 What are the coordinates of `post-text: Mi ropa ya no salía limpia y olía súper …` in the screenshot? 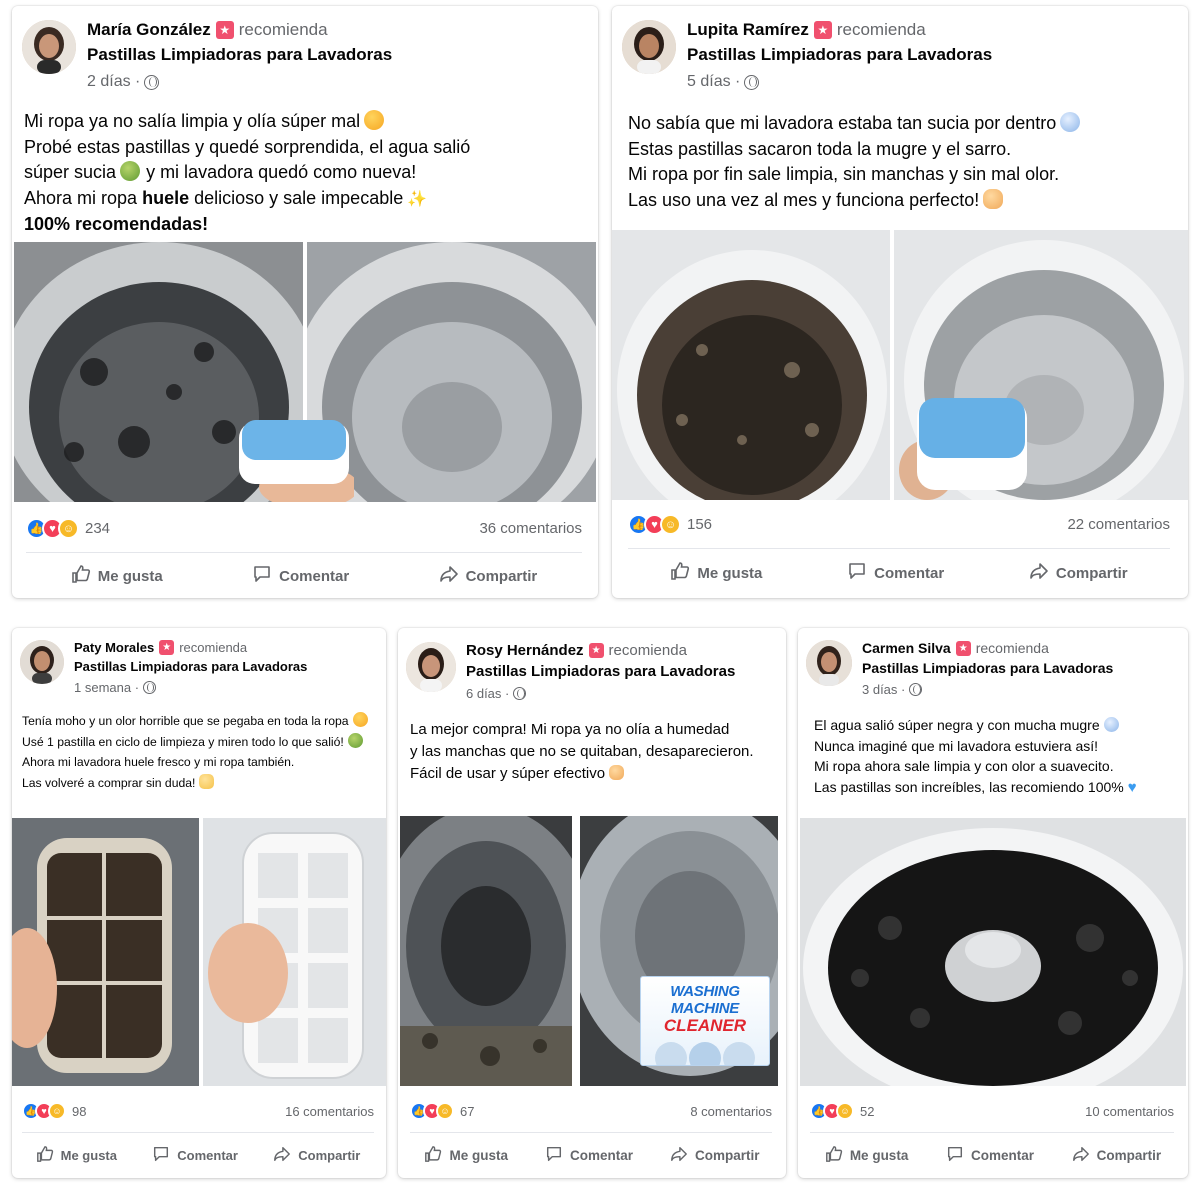 It's located at (305, 173).